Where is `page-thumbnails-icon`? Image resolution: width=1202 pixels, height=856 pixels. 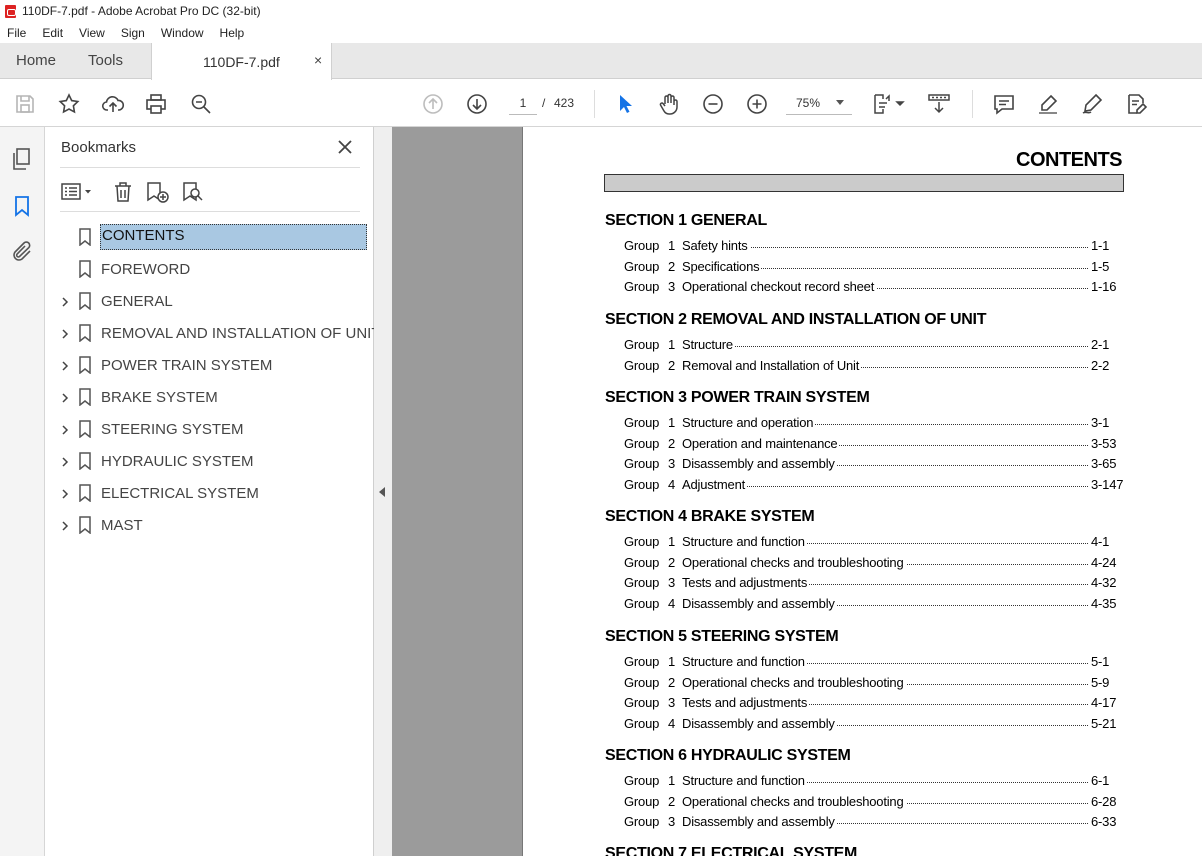
page-thumbnails-icon is located at coordinates (22, 159).